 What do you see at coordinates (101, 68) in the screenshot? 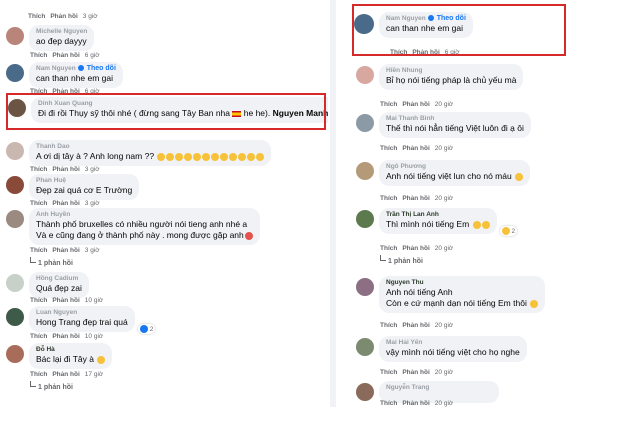
I see `follow-link: Theo dõi` at bounding box center [101, 68].